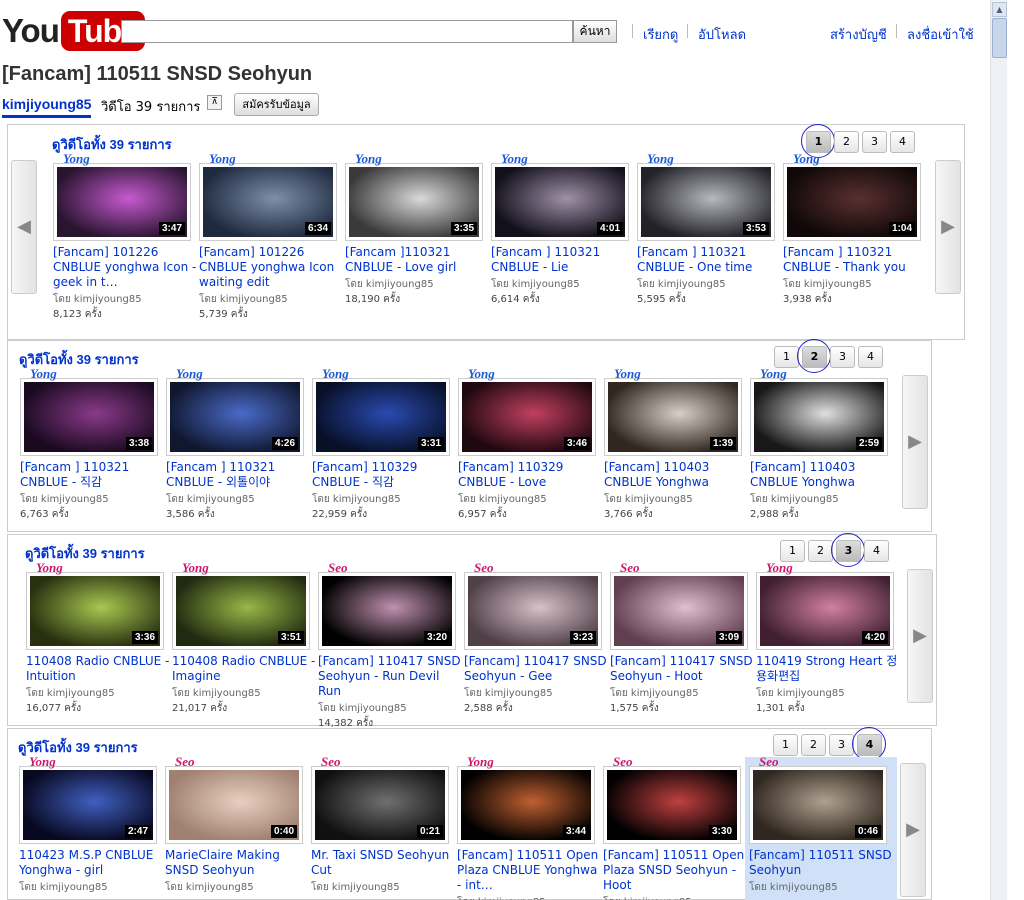  I want to click on video-thumbnail: 3:35, so click(414, 202).